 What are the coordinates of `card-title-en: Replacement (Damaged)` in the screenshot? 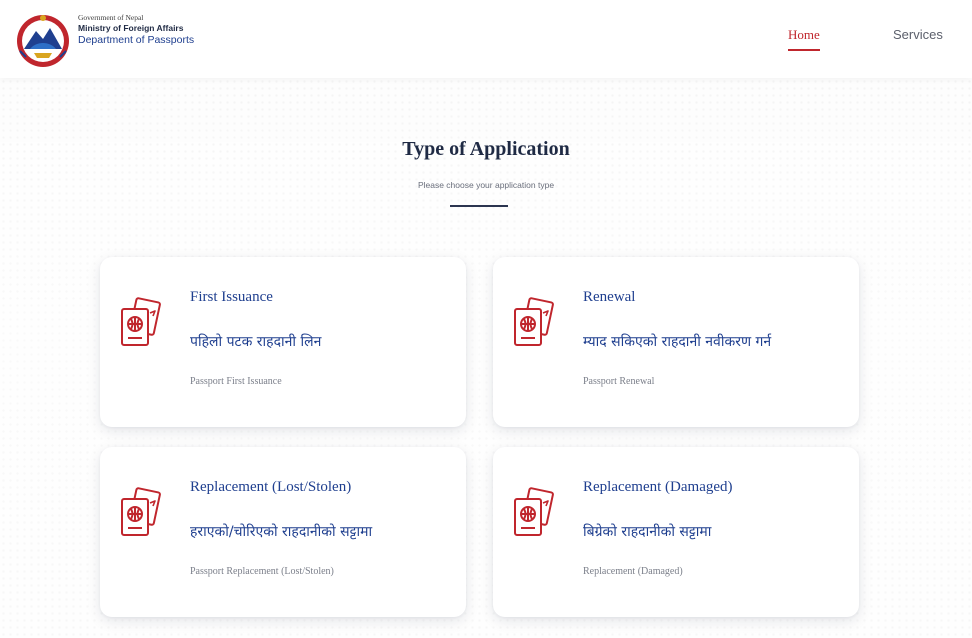 It's located at (658, 487).